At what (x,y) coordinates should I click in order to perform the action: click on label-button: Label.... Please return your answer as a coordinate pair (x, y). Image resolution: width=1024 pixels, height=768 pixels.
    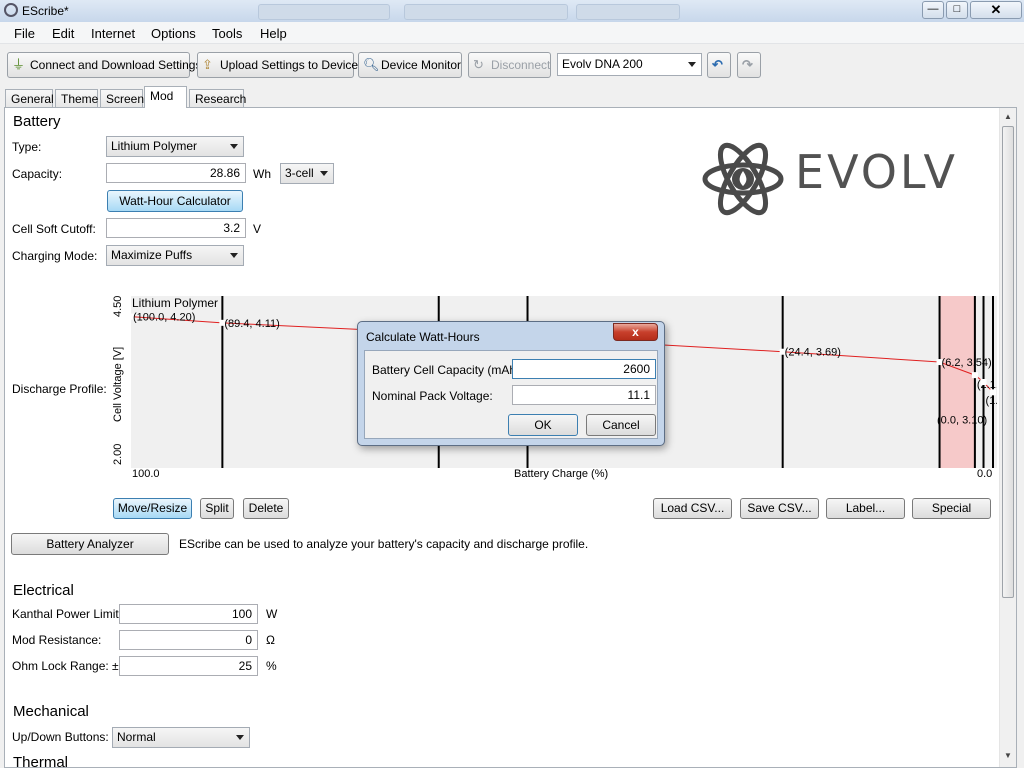
    Looking at the image, I should click on (865, 508).